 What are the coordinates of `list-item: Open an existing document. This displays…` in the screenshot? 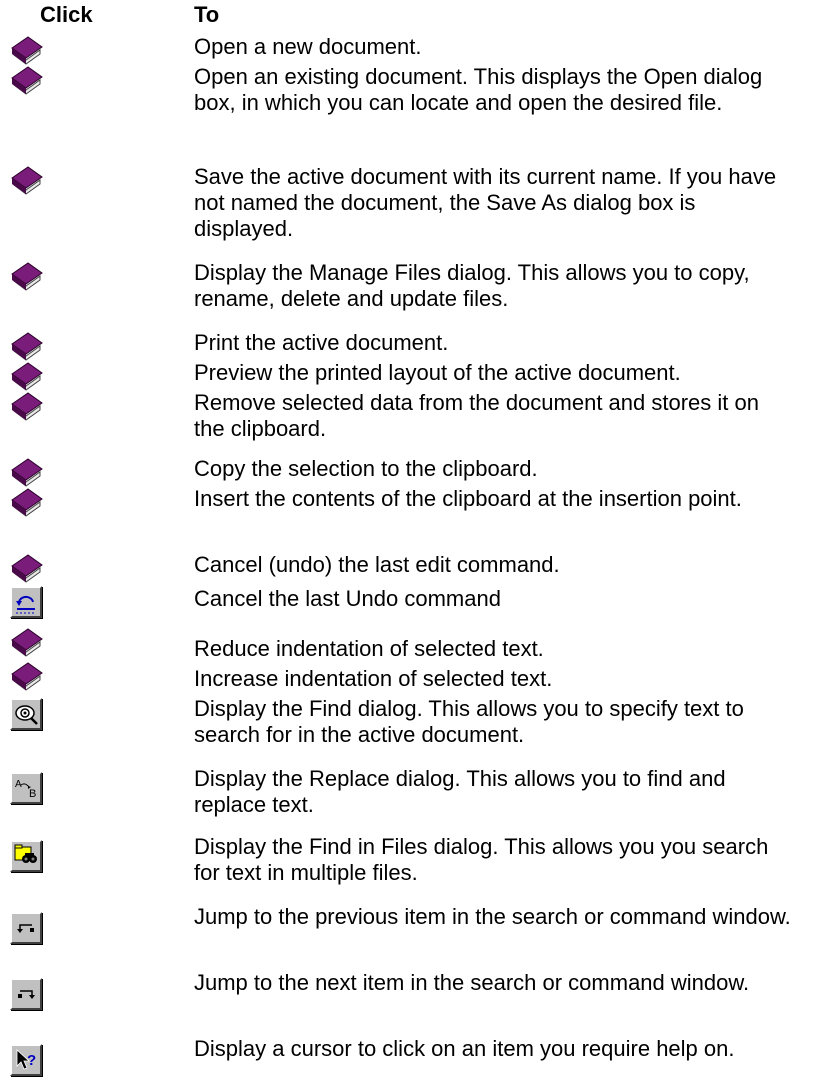 It's located at (410, 108).